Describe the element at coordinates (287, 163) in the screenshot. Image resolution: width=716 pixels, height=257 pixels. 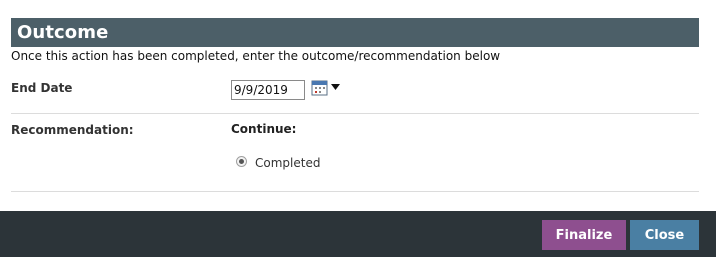
I see `completed-radio-label: Completed` at that location.